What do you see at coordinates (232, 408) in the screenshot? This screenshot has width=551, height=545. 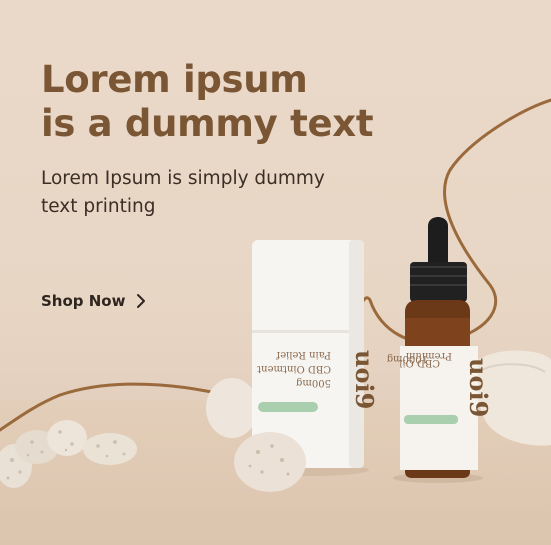 I see `rock-behind` at bounding box center [232, 408].